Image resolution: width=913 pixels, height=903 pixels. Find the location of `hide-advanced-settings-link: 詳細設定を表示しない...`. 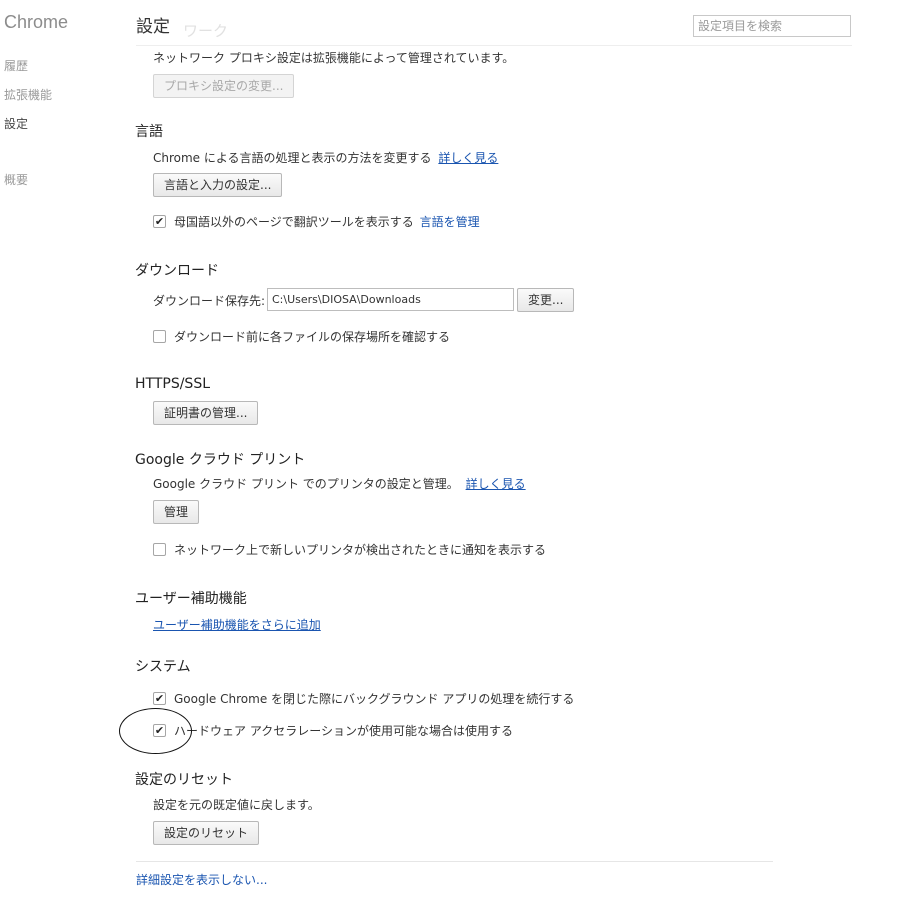

hide-advanced-settings-link: 詳細設定を表示しない... is located at coordinates (201, 879).